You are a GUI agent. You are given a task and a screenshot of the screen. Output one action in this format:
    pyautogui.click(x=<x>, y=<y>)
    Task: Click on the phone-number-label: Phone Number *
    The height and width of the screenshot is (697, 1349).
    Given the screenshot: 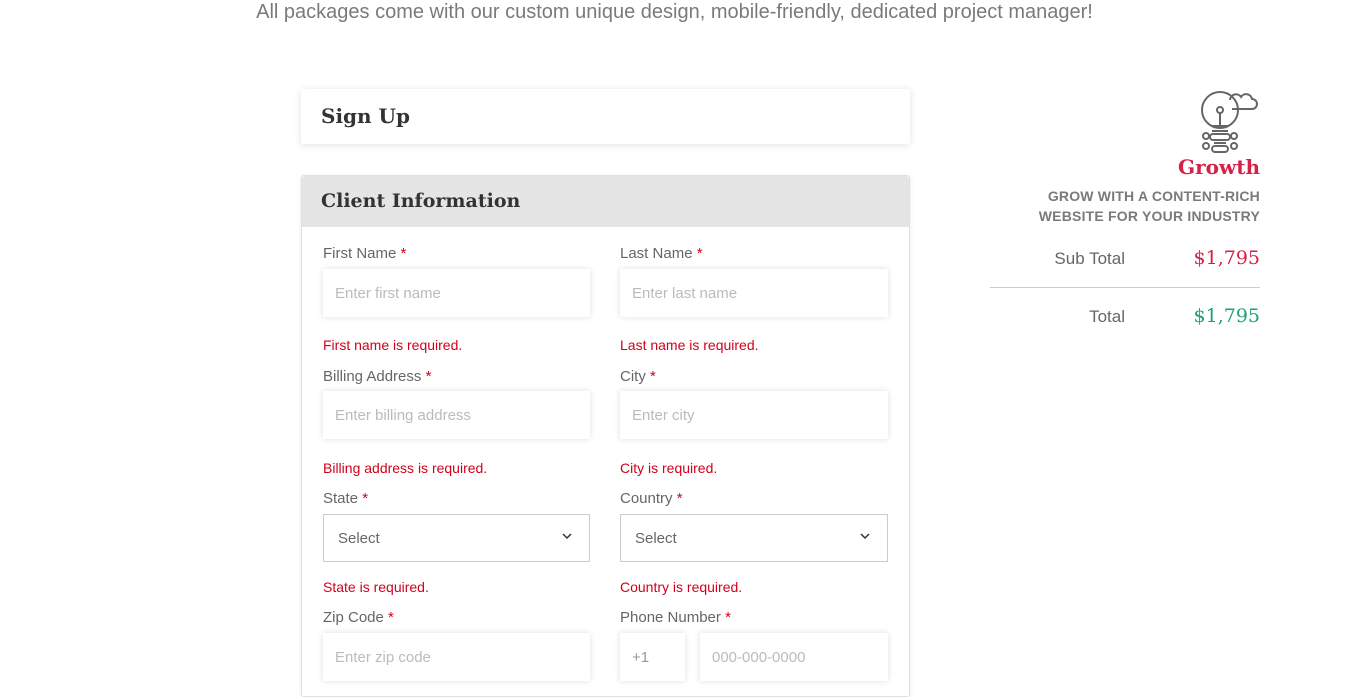 What is the action you would take?
    pyautogui.click(x=675, y=617)
    